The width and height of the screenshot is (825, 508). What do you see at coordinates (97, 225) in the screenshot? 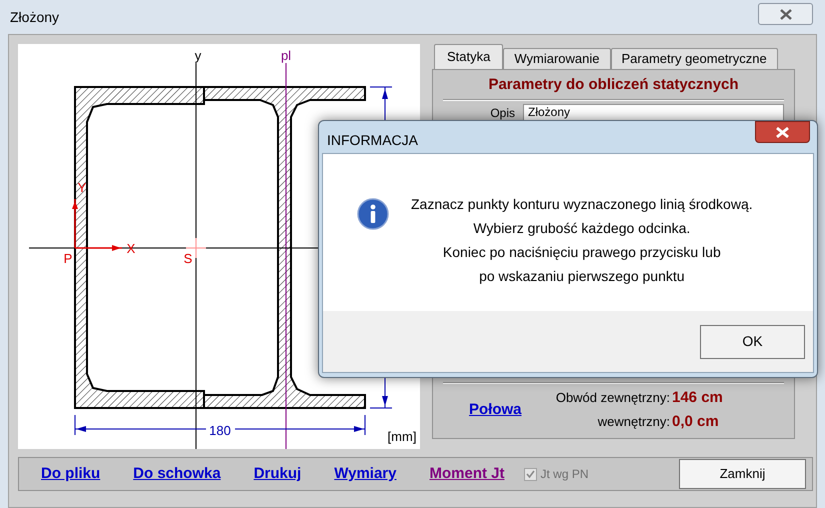
I see `local-axes-arrows` at bounding box center [97, 225].